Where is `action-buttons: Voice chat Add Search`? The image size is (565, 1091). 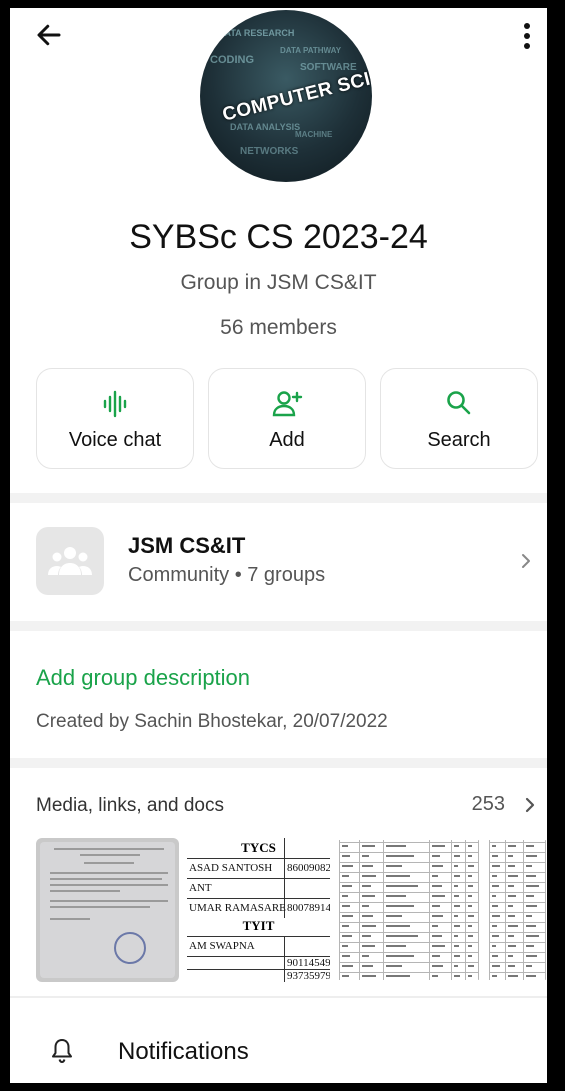 action-buttons: Voice chat Add Search is located at coordinates (289, 419).